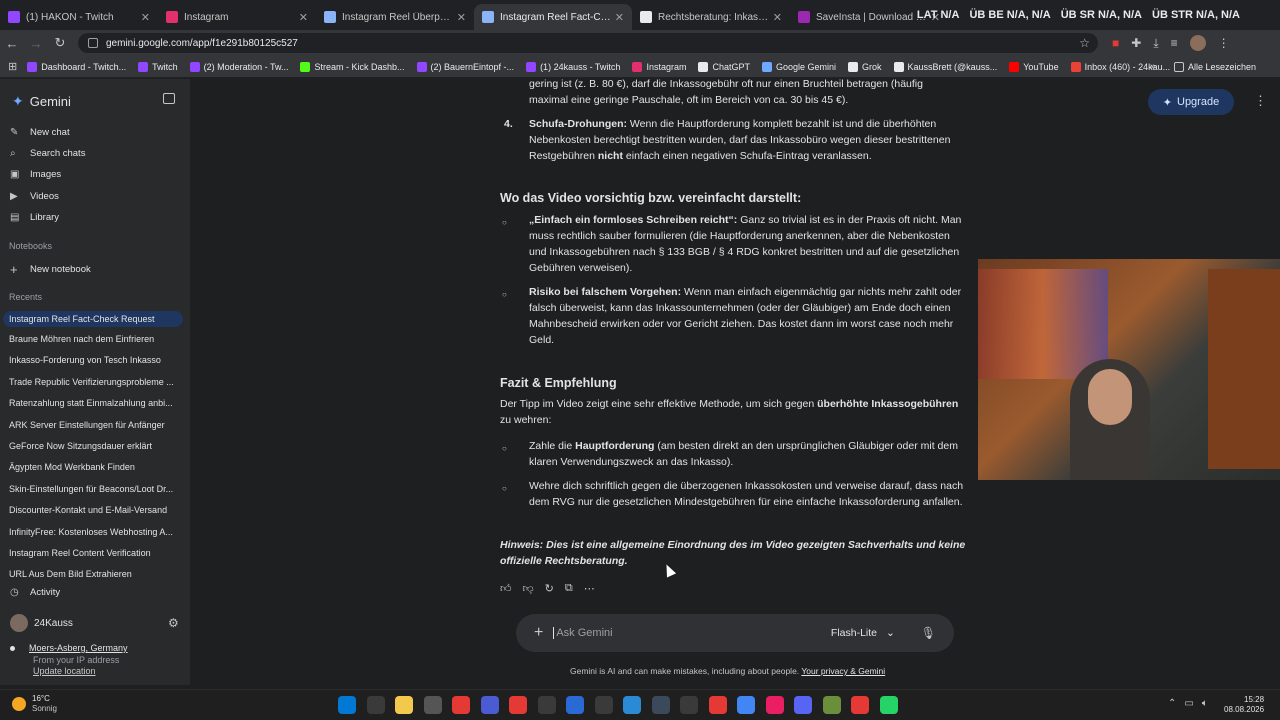 The width and height of the screenshot is (1280, 720). I want to click on reload-icon: ↻, so click(60, 43).